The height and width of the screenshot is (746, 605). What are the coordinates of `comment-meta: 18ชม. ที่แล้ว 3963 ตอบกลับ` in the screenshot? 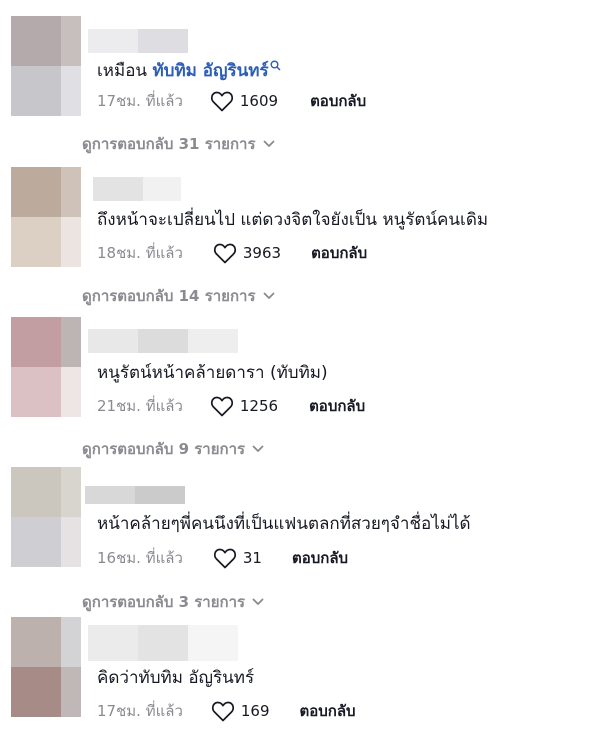 It's located at (232, 253).